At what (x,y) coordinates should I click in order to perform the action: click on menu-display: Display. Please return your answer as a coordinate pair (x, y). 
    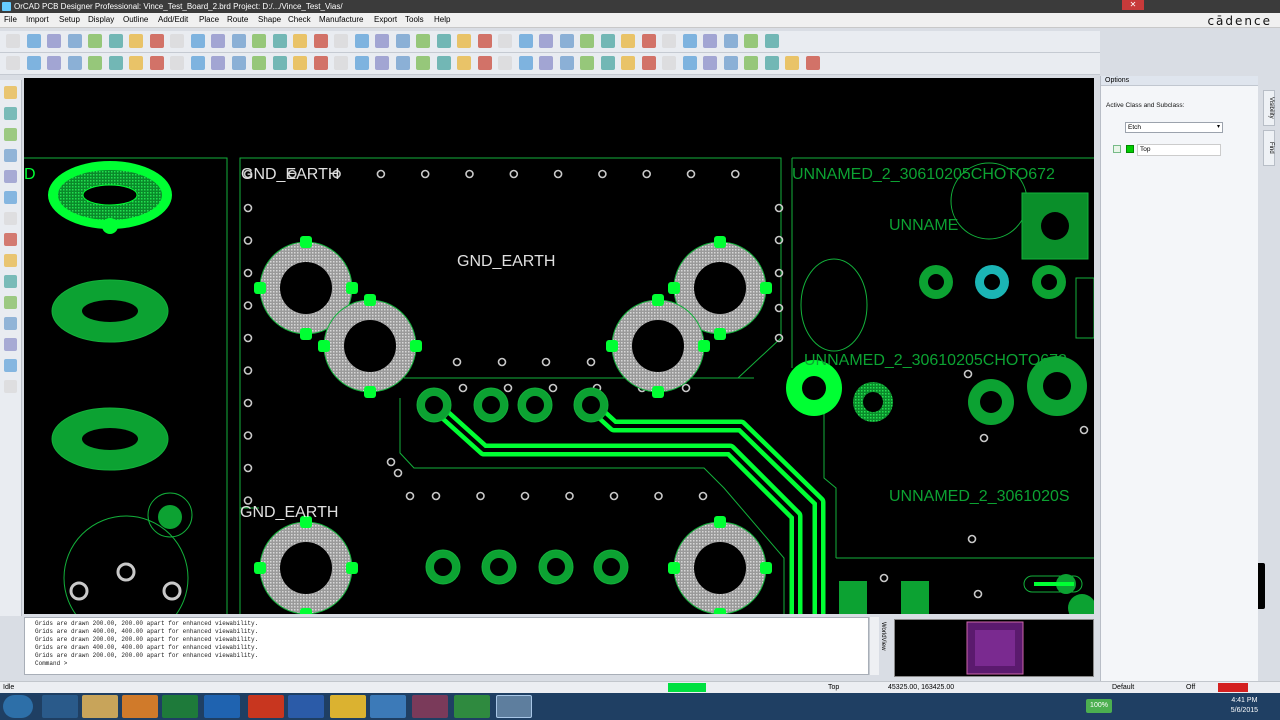
    Looking at the image, I should click on (101, 19).